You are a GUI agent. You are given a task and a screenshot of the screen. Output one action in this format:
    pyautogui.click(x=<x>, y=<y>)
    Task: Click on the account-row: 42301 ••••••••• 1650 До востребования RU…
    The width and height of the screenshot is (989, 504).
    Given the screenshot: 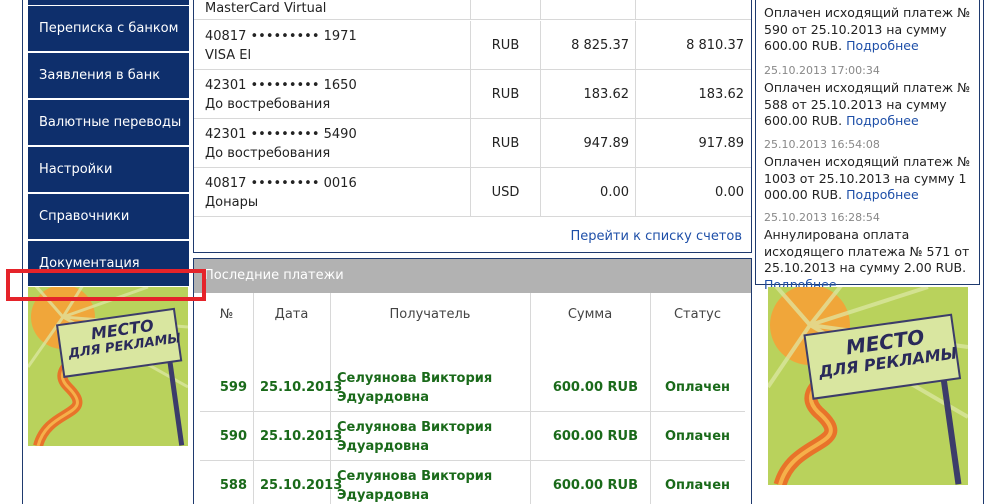 What is the action you would take?
    pyautogui.click(x=472, y=94)
    